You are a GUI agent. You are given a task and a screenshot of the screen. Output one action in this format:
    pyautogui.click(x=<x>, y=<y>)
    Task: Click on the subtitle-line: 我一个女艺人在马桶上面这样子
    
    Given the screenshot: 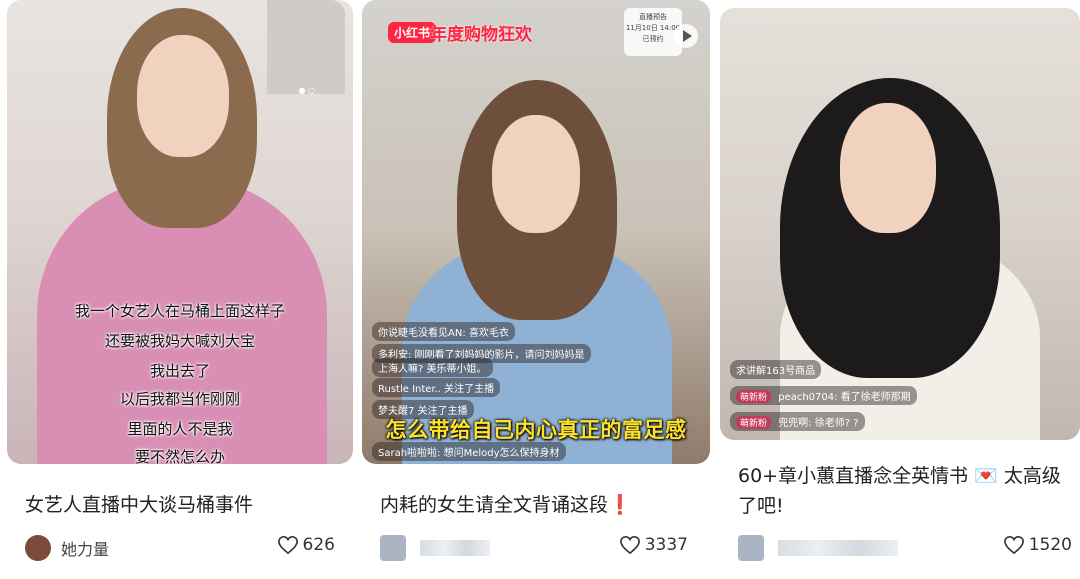 What is the action you would take?
    pyautogui.click(x=179, y=311)
    